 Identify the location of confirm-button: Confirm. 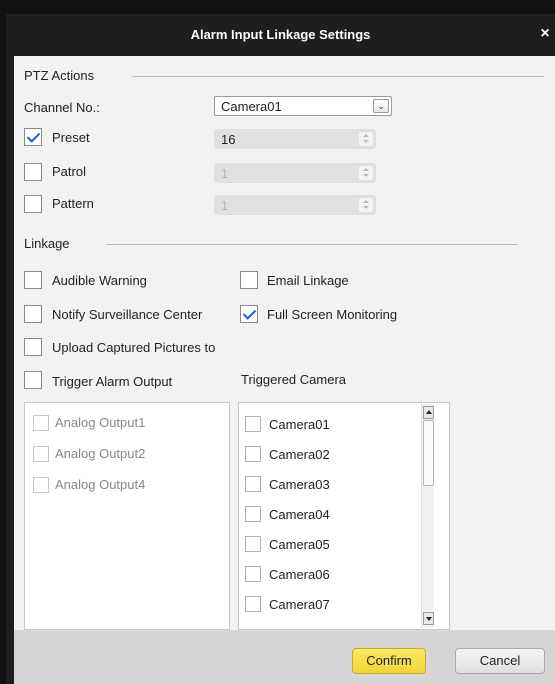
(389, 661).